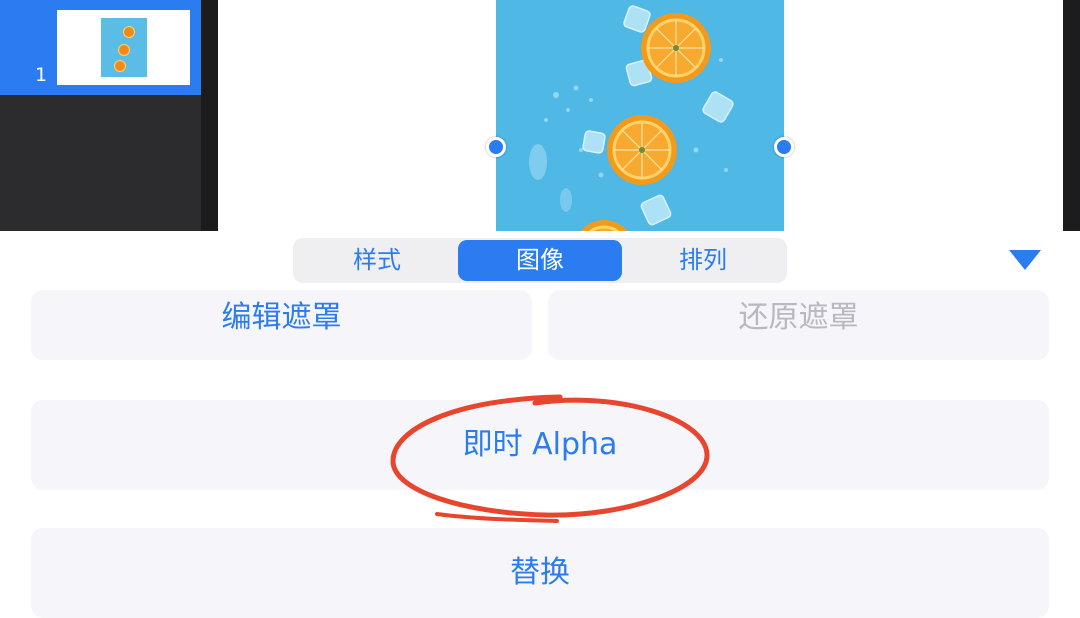  Describe the element at coordinates (1071, 115) in the screenshot. I see `canvas-edge` at that location.